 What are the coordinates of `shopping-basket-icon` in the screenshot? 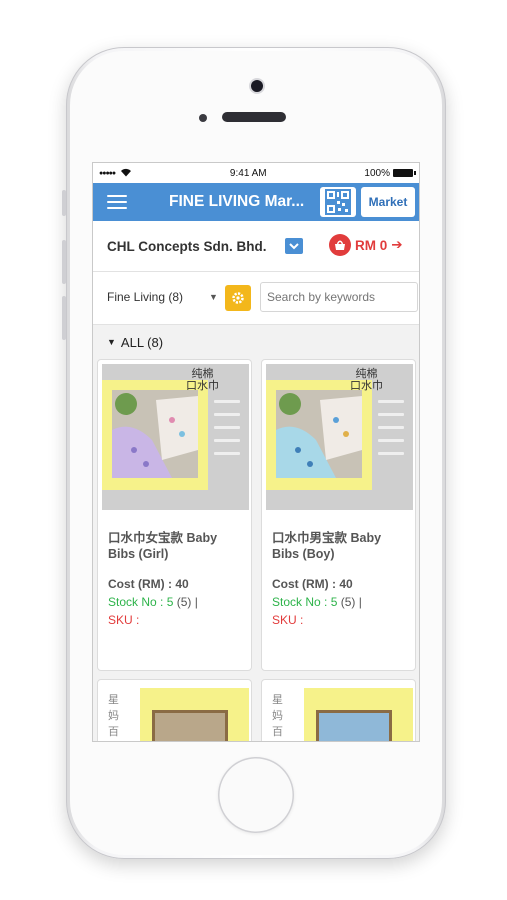 It's located at (340, 245).